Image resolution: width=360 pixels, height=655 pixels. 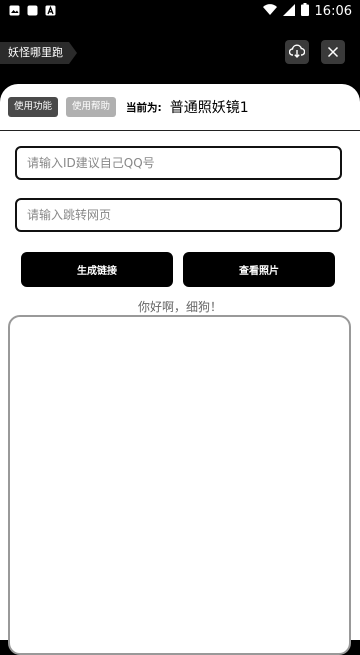 I want to click on image-icon, so click(x=14, y=10).